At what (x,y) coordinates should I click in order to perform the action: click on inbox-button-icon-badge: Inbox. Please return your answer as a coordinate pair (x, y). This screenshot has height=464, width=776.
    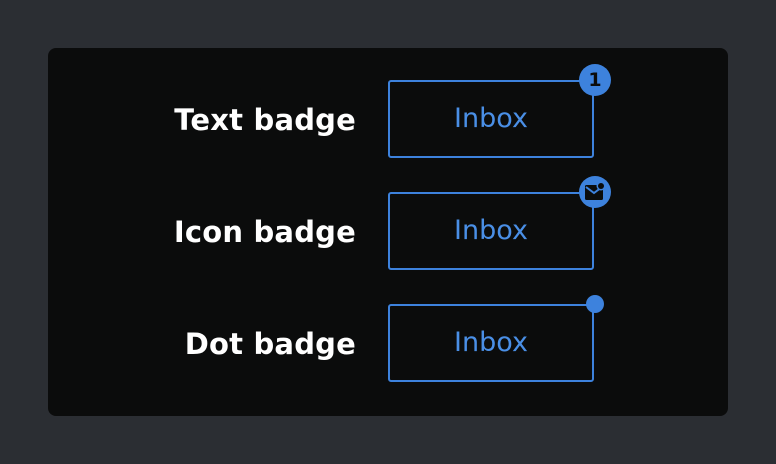
    Looking at the image, I should click on (499, 223).